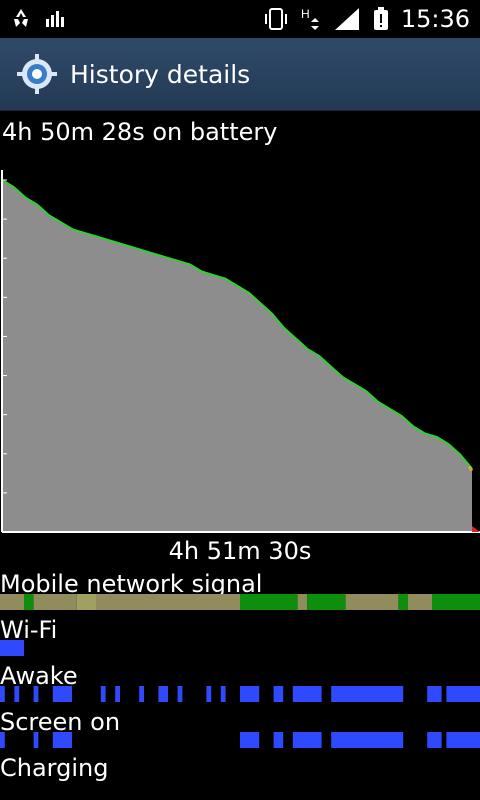 Image resolution: width=480 pixels, height=800 pixels. I want to click on gear-icon, so click(37, 74).